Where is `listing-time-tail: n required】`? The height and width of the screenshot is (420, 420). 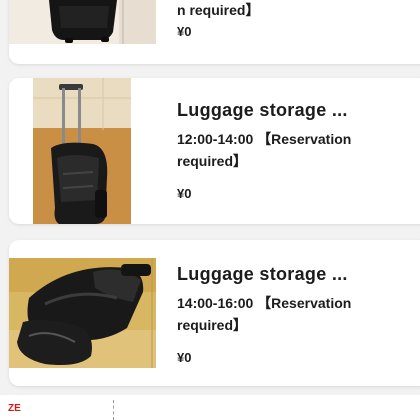
listing-time-tail: n required】 is located at coordinates (218, 10).